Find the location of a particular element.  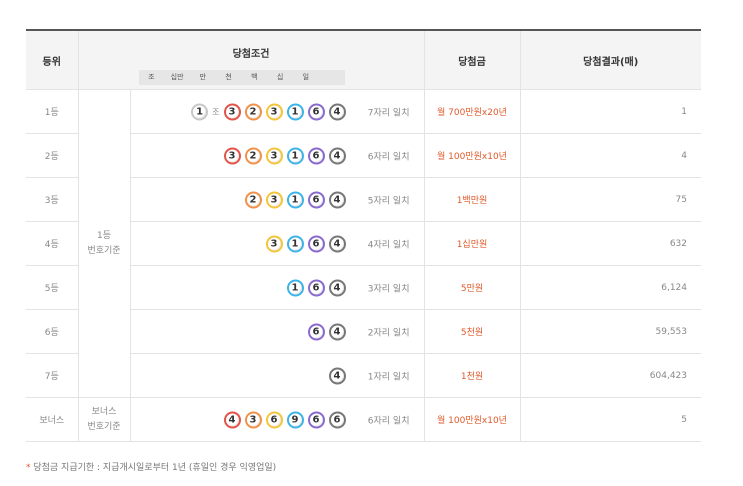

condition-cell: 3 1 6 4 4자리 일치 is located at coordinates (277, 243).